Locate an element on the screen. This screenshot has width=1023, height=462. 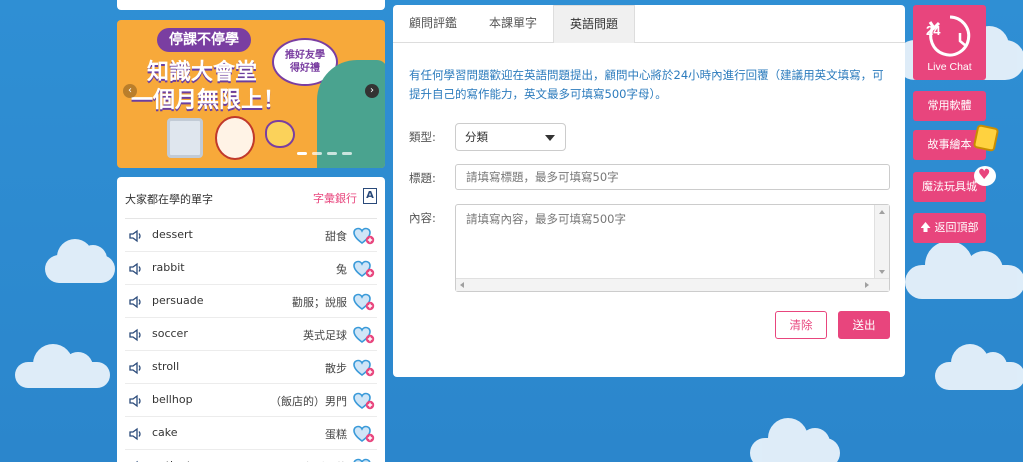
chevron-down-icon is located at coordinates (550, 138).